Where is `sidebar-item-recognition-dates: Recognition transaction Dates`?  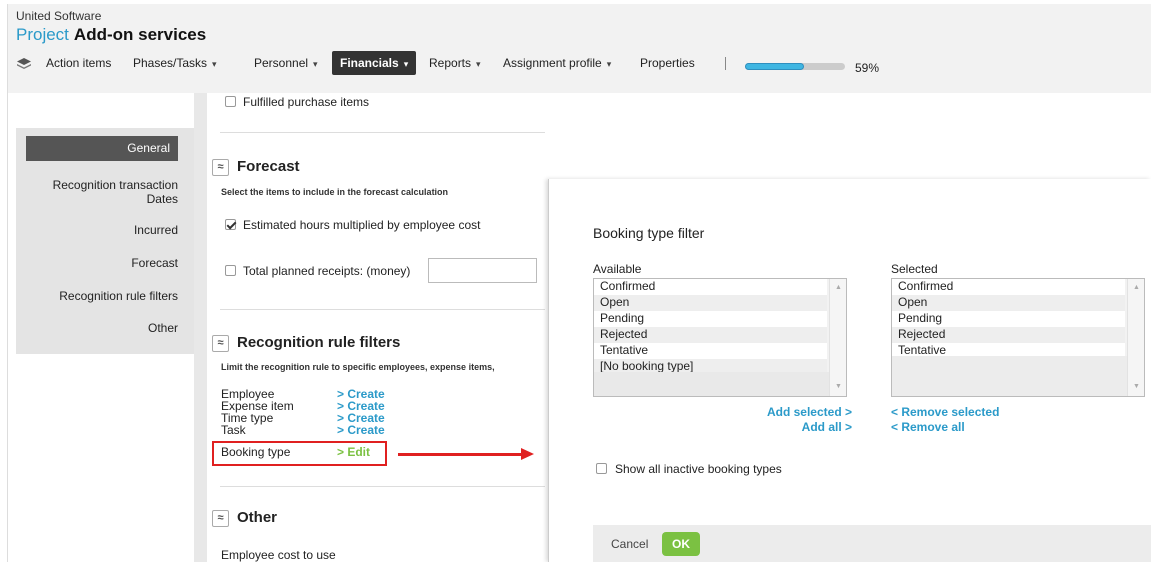
sidebar-item-recognition-dates: Recognition transaction Dates is located at coordinates (103, 192).